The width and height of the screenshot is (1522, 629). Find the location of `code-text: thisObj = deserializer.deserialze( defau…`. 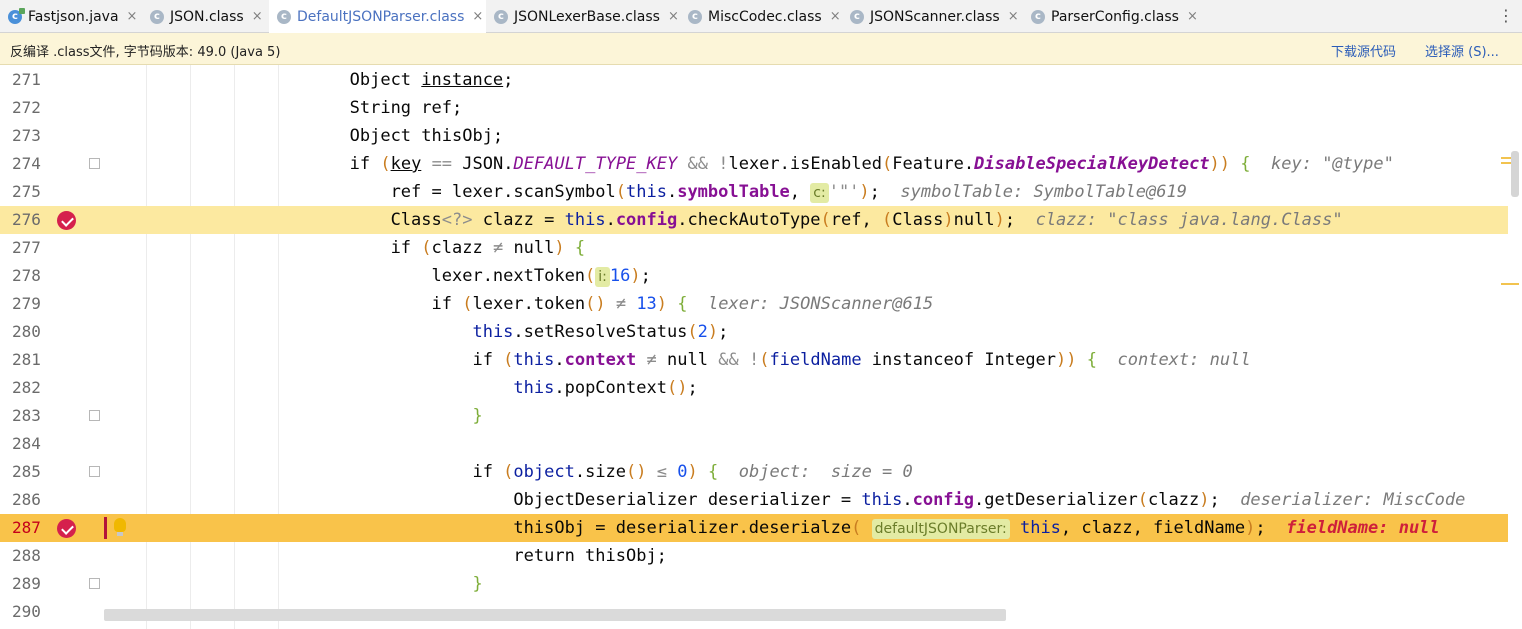

code-text: thisObj = deserializer.deserialze( defau… is located at coordinates (772, 528).